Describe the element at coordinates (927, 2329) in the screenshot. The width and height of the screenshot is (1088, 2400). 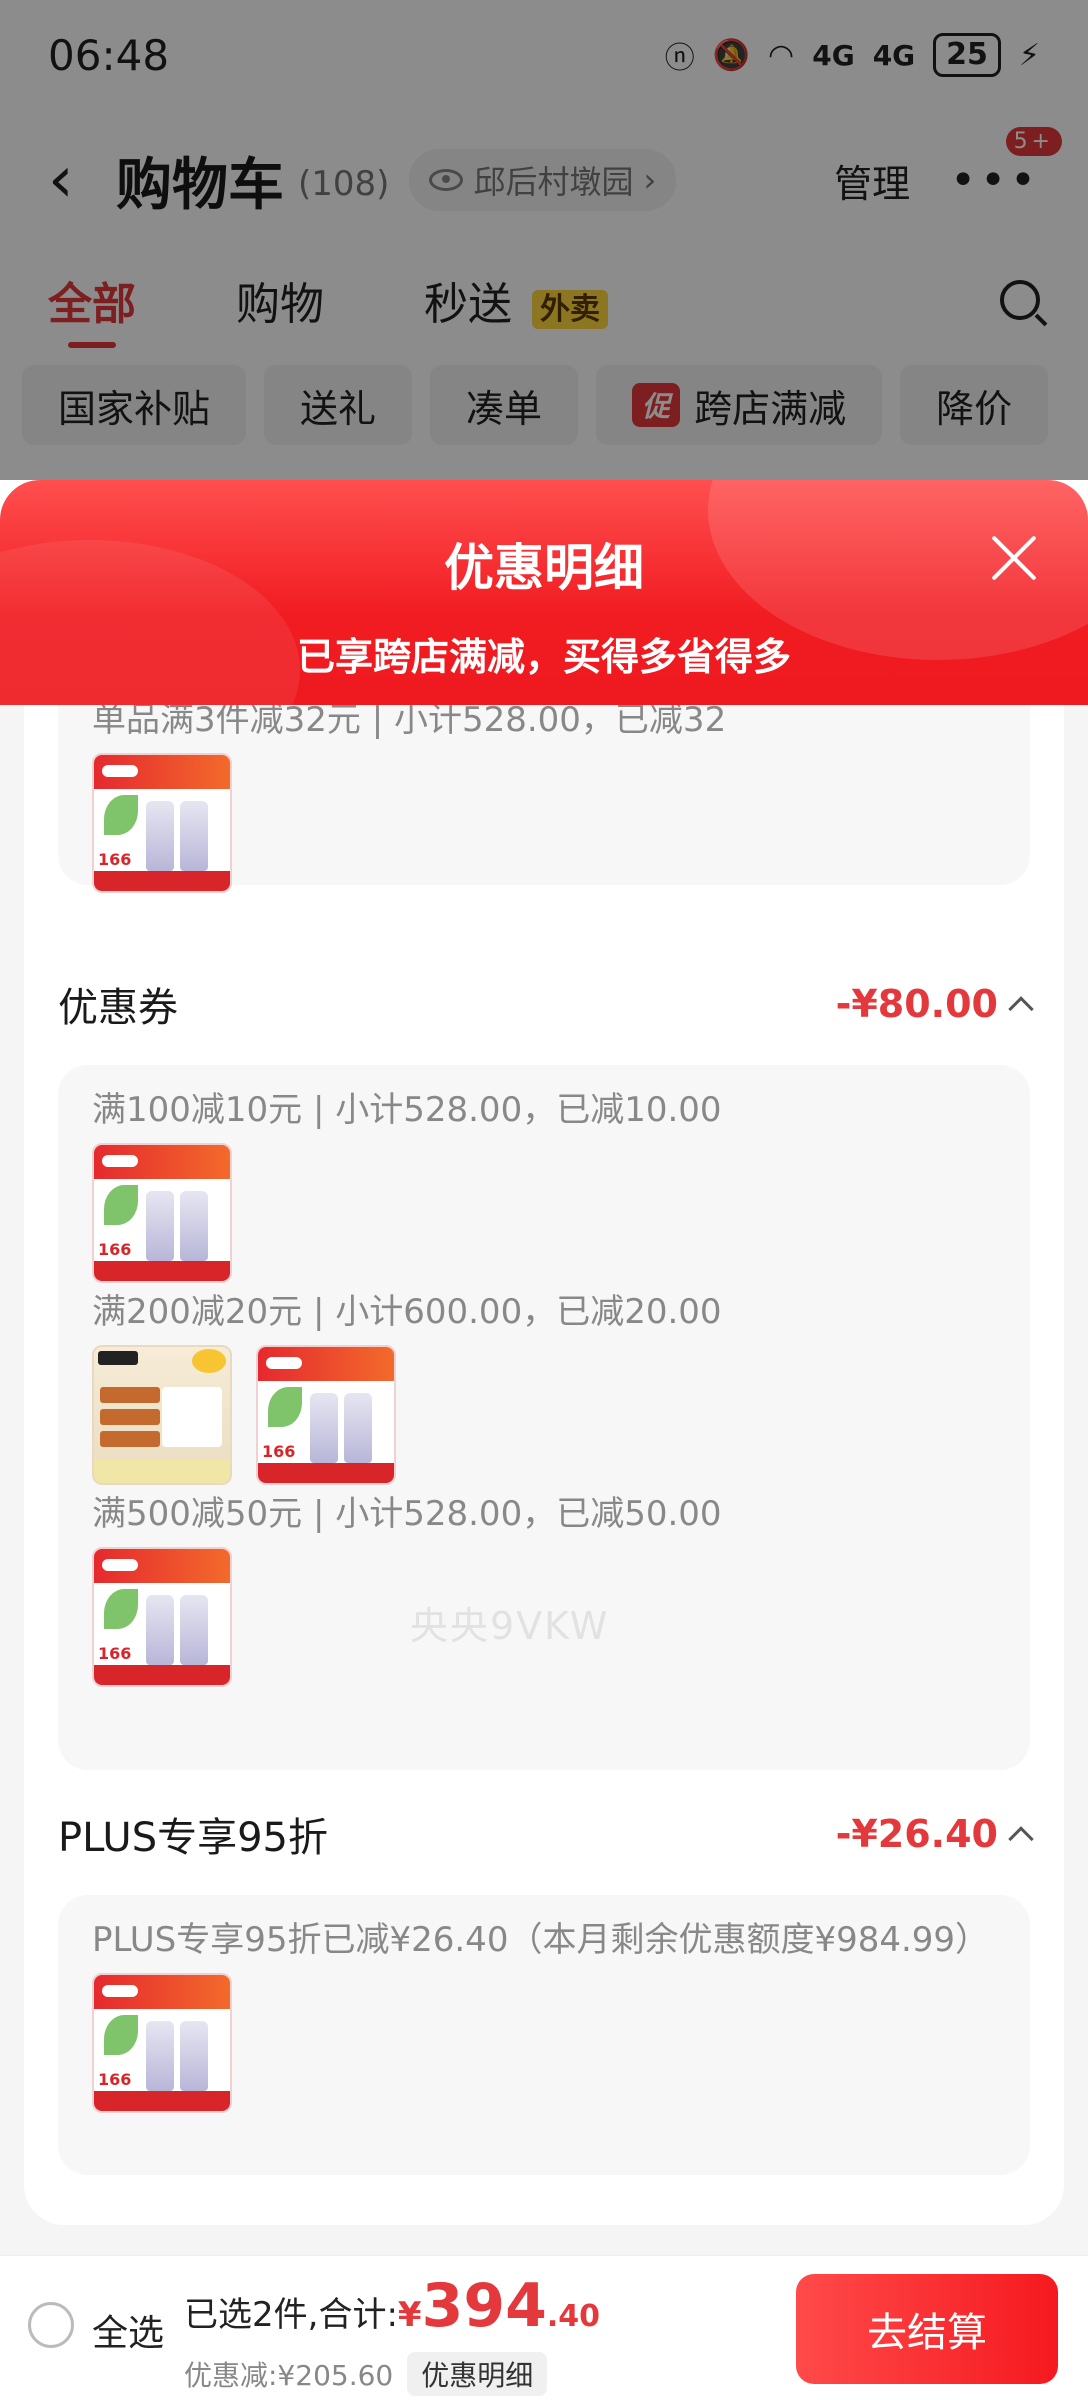
I see `checkout-button: 去结算` at that location.